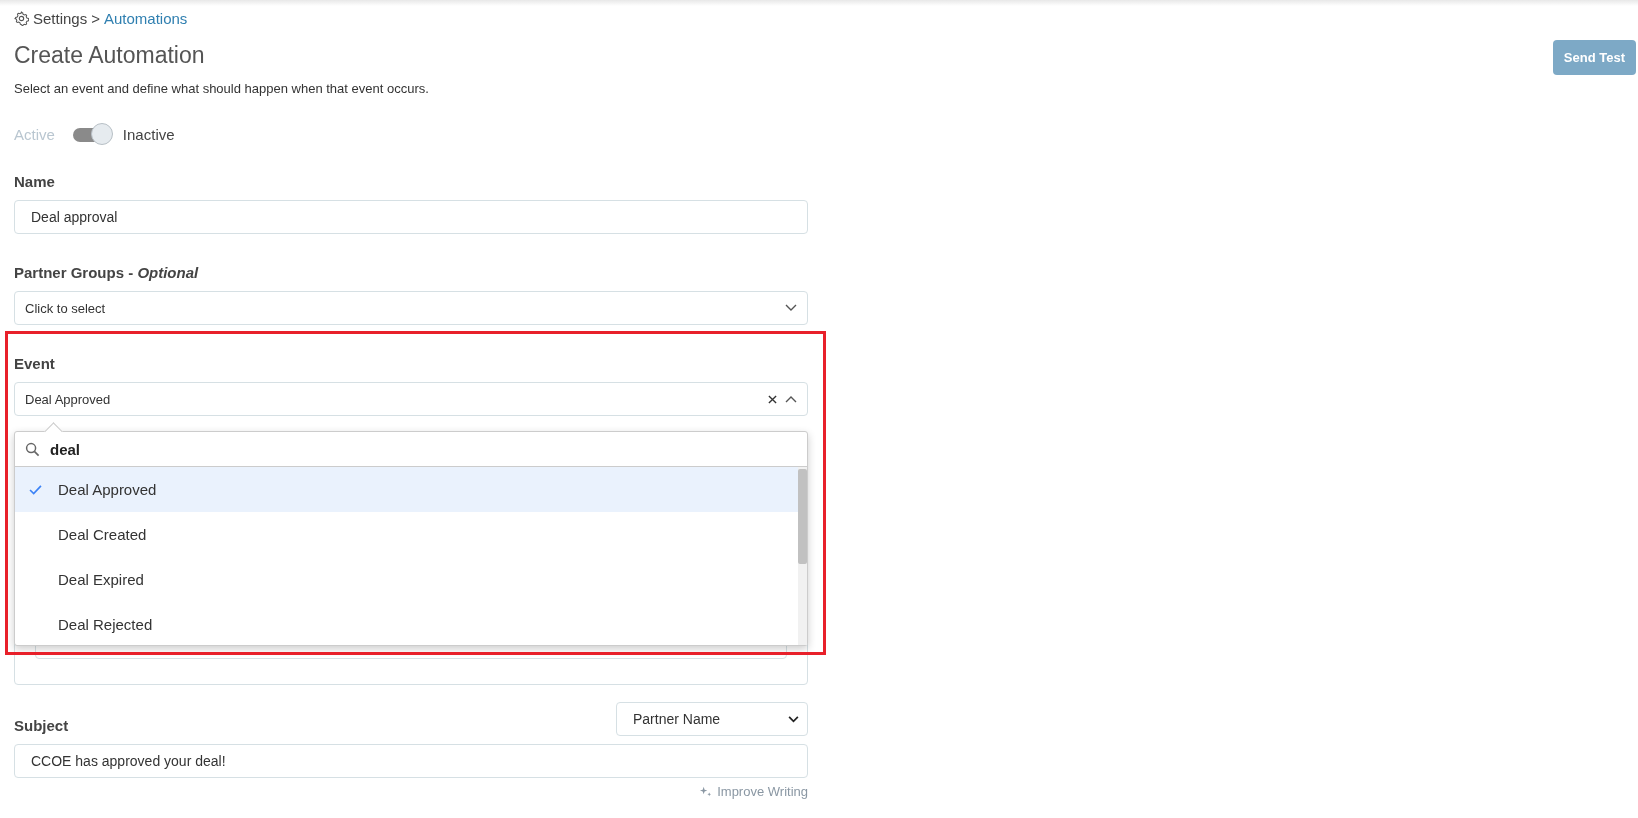  Describe the element at coordinates (107, 272) in the screenshot. I see `field-label: Partner Groups - Optional` at that location.